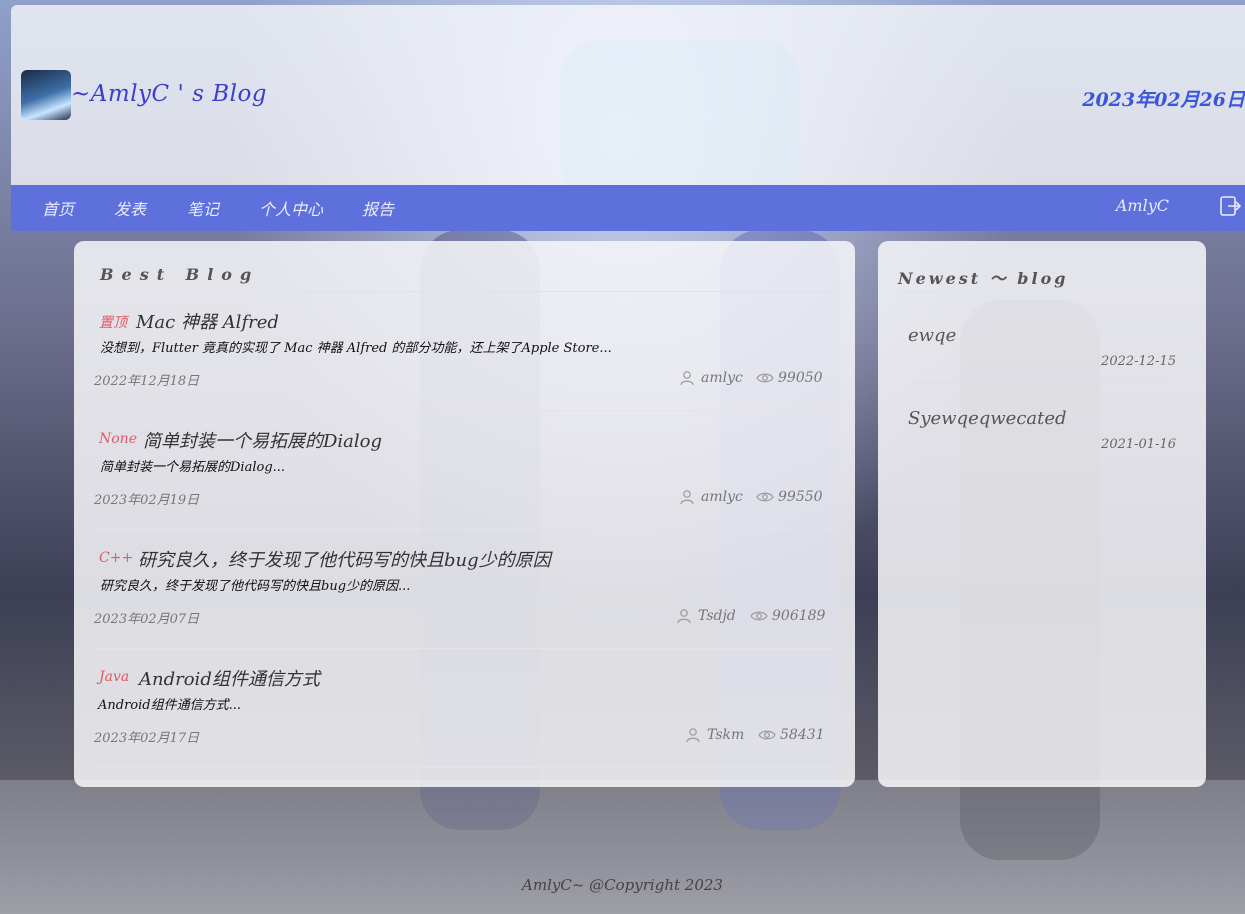 Image resolution: width=1245 pixels, height=914 pixels. What do you see at coordinates (1163, 100) in the screenshot?
I see `current-date: 2023年02月26日` at bounding box center [1163, 100].